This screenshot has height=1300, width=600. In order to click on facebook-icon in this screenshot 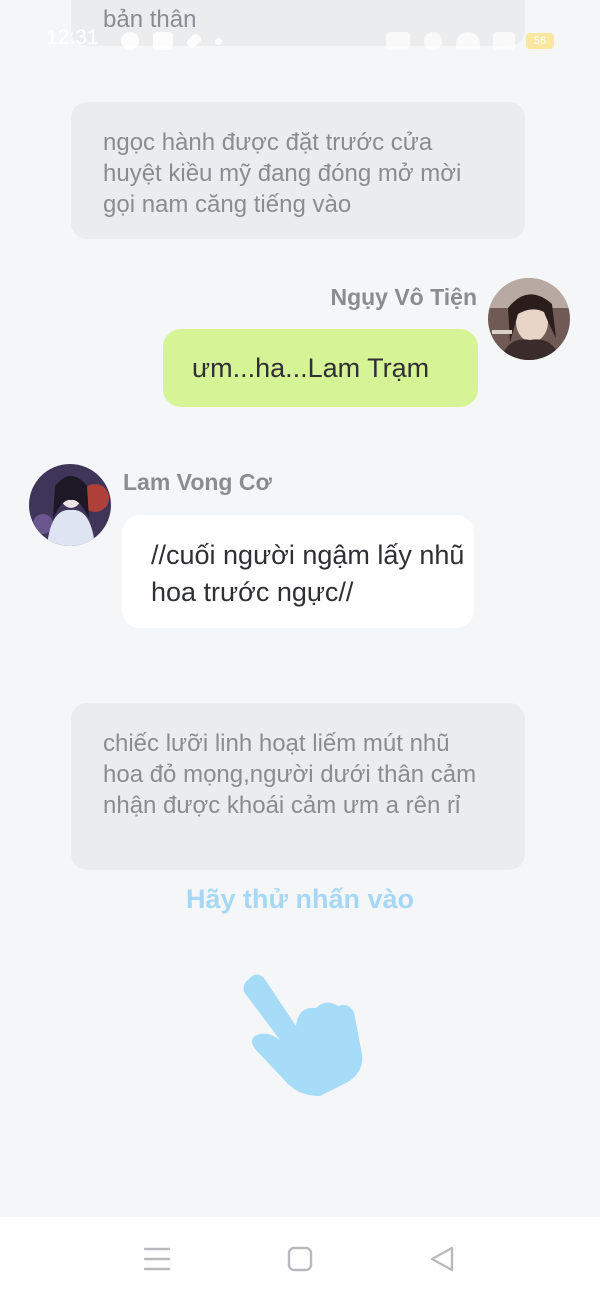, I will do `click(130, 41)`.